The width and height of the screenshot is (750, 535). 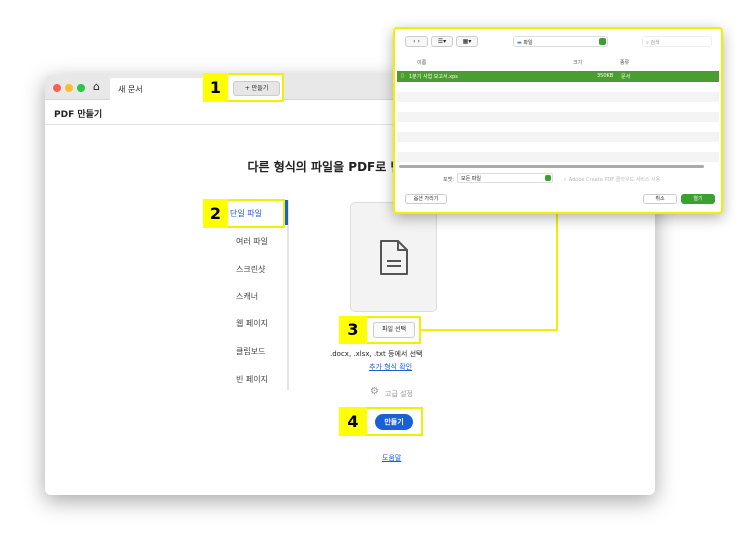 What do you see at coordinates (252, 379) in the screenshot?
I see `sidebar-item-blank-page: 빈 페이지` at bounding box center [252, 379].